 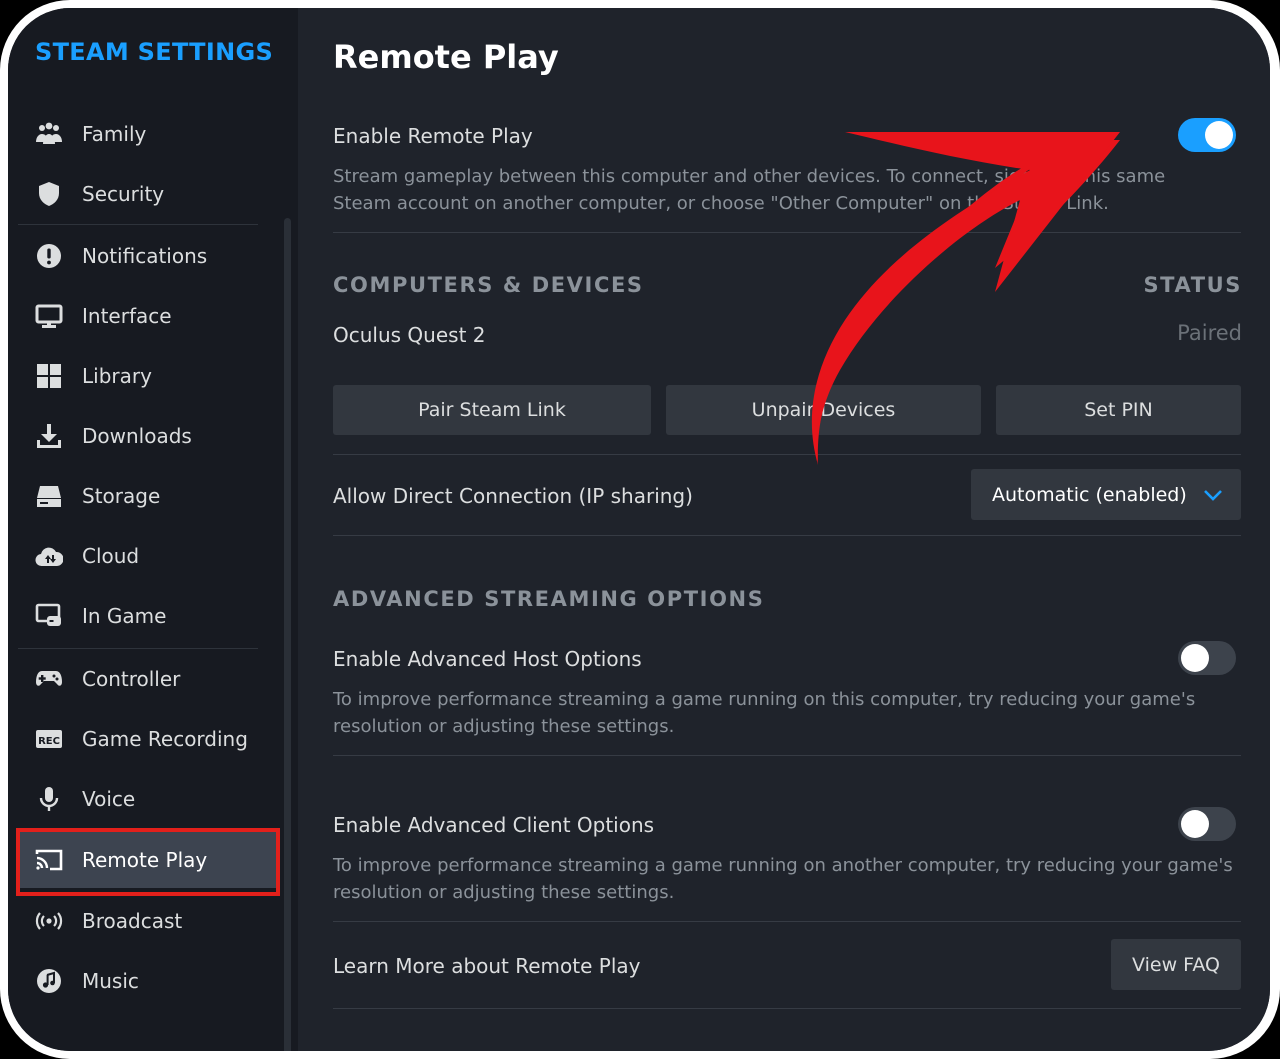 I want to click on advanced-client-toggle, so click(x=1207, y=824).